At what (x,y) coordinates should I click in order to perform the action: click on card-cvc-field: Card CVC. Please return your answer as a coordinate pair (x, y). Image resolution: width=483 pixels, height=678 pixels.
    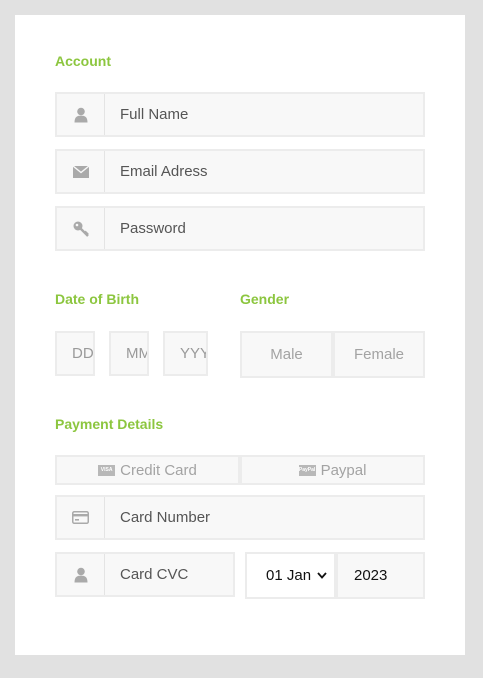
    Looking at the image, I should click on (145, 574).